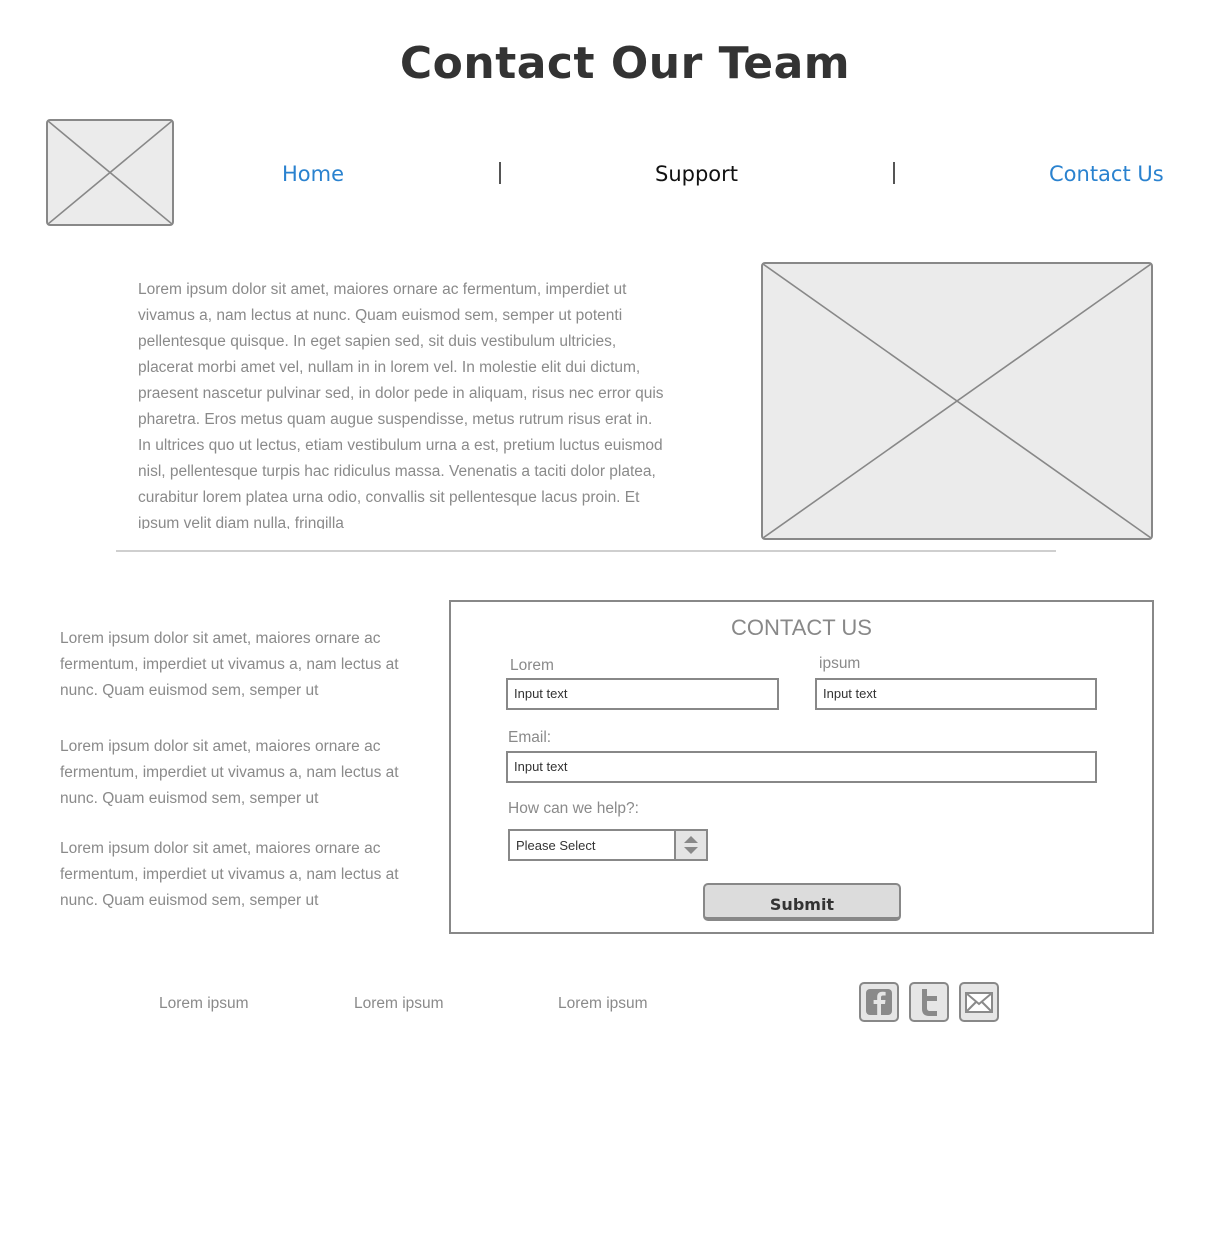  What do you see at coordinates (530, 737) in the screenshot?
I see `email-label: Email:` at bounding box center [530, 737].